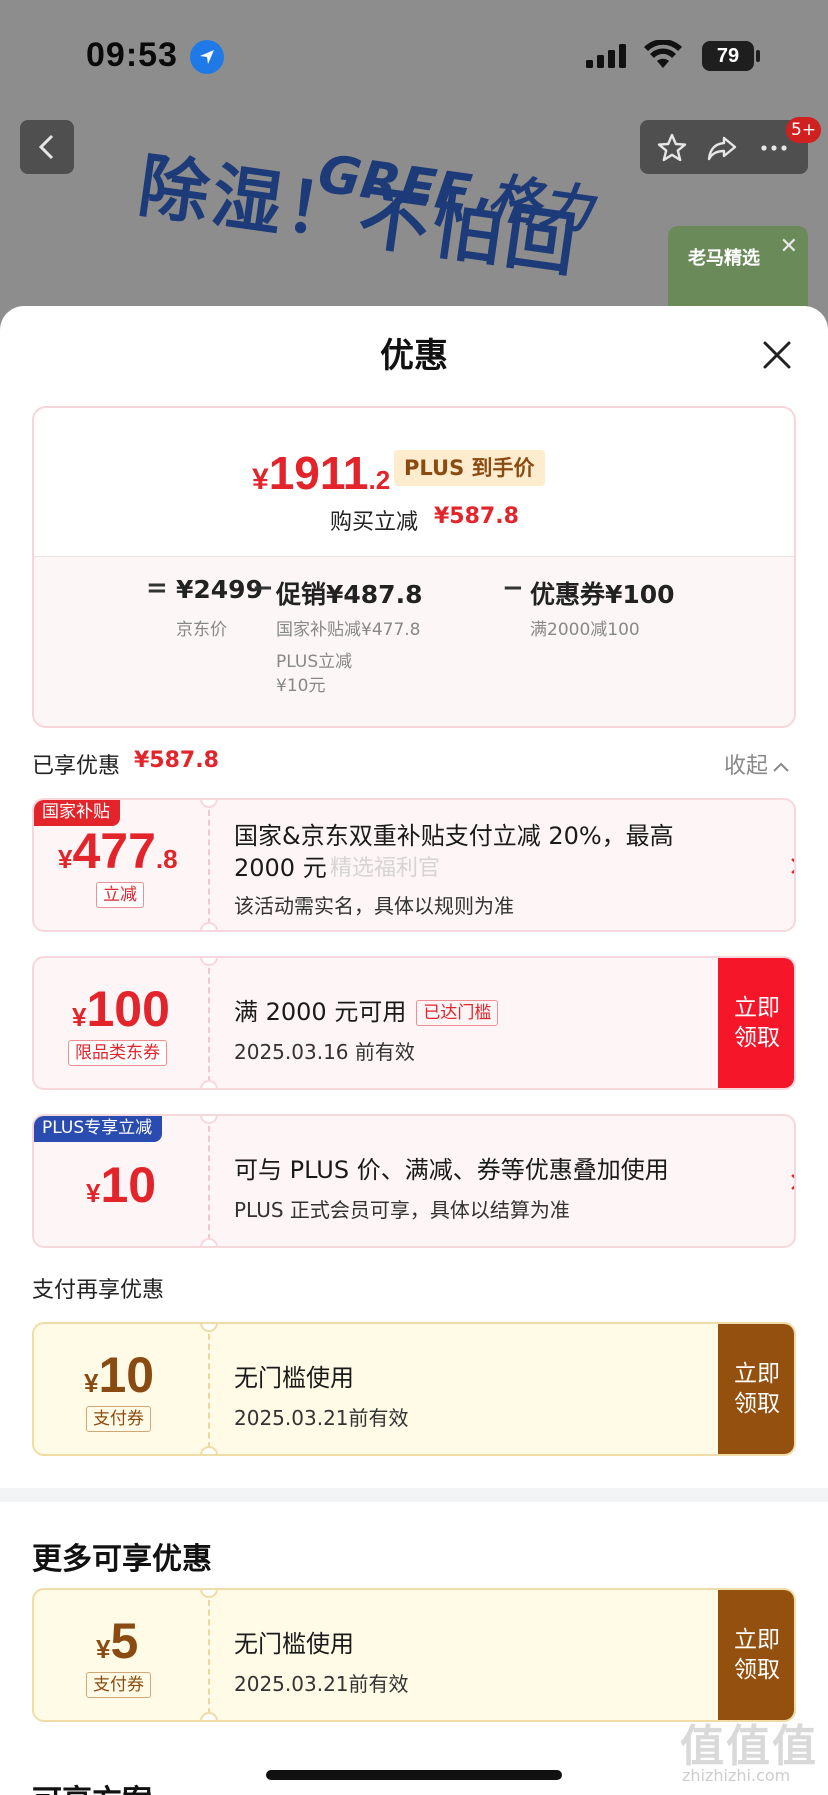 The width and height of the screenshot is (828, 1795). Describe the element at coordinates (414, 55) in the screenshot. I see `status-bar: 09:53 79` at that location.